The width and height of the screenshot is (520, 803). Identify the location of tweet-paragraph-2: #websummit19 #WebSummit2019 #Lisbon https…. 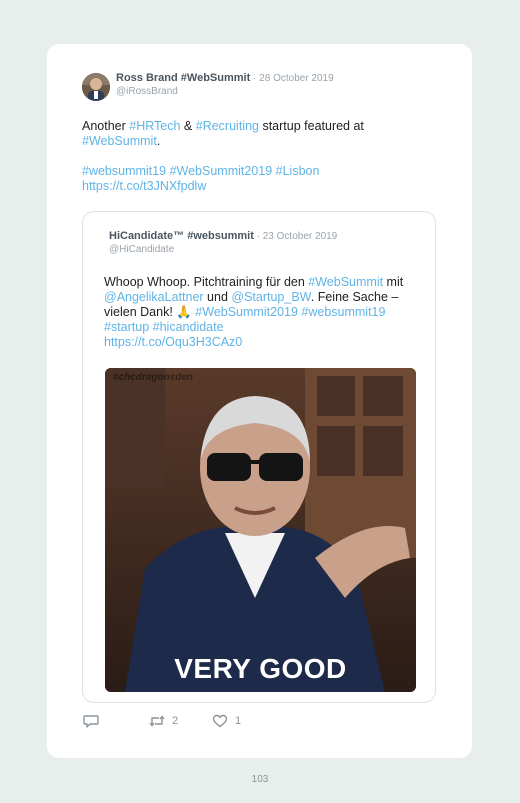
(247, 179).